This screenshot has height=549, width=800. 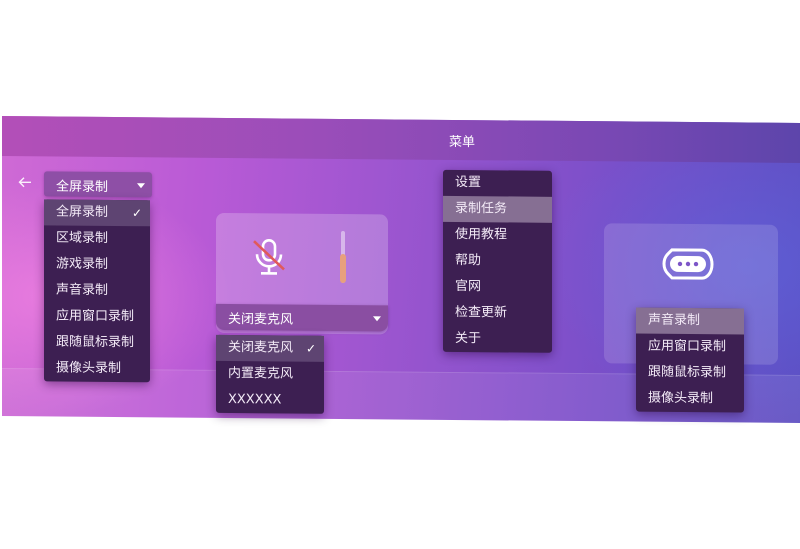 What do you see at coordinates (260, 318) in the screenshot?
I see `microphone-combo-value: 关闭麦克风` at bounding box center [260, 318].